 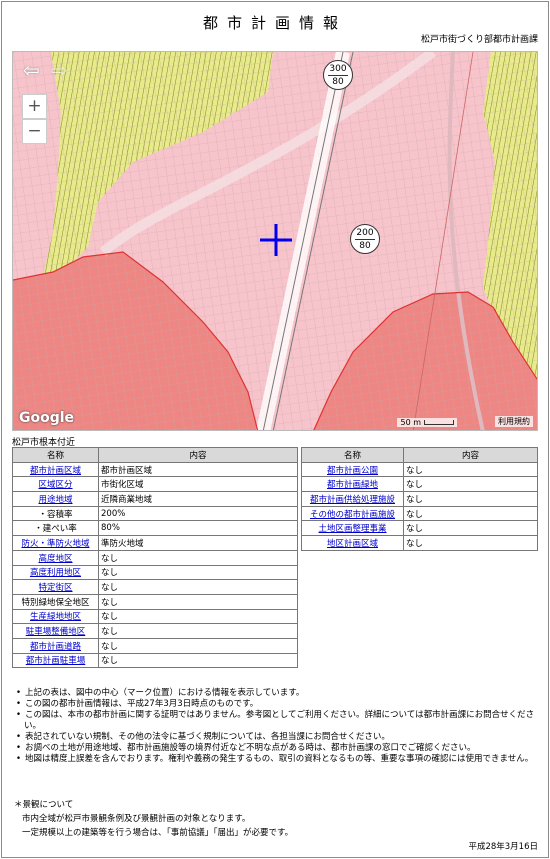 What do you see at coordinates (44, 805) in the screenshot?
I see `landscape-heading: ＊景観について` at bounding box center [44, 805].